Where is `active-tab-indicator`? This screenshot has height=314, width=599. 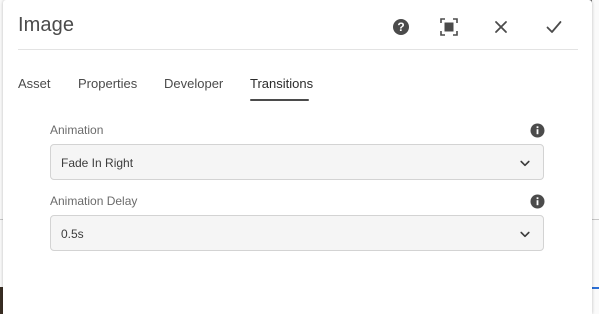 active-tab-indicator is located at coordinates (279, 100).